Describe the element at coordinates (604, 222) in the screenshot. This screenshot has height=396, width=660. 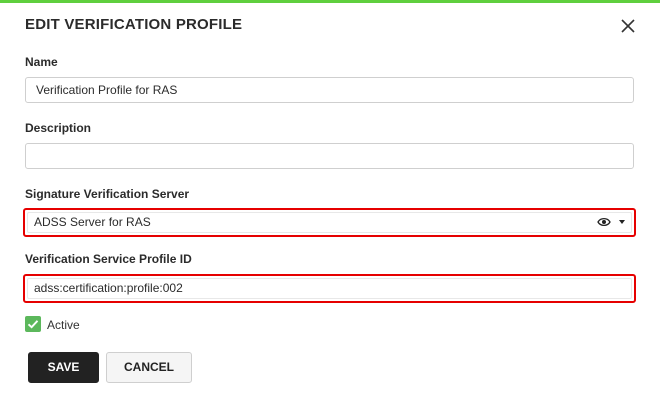
I see `eye-icon` at that location.